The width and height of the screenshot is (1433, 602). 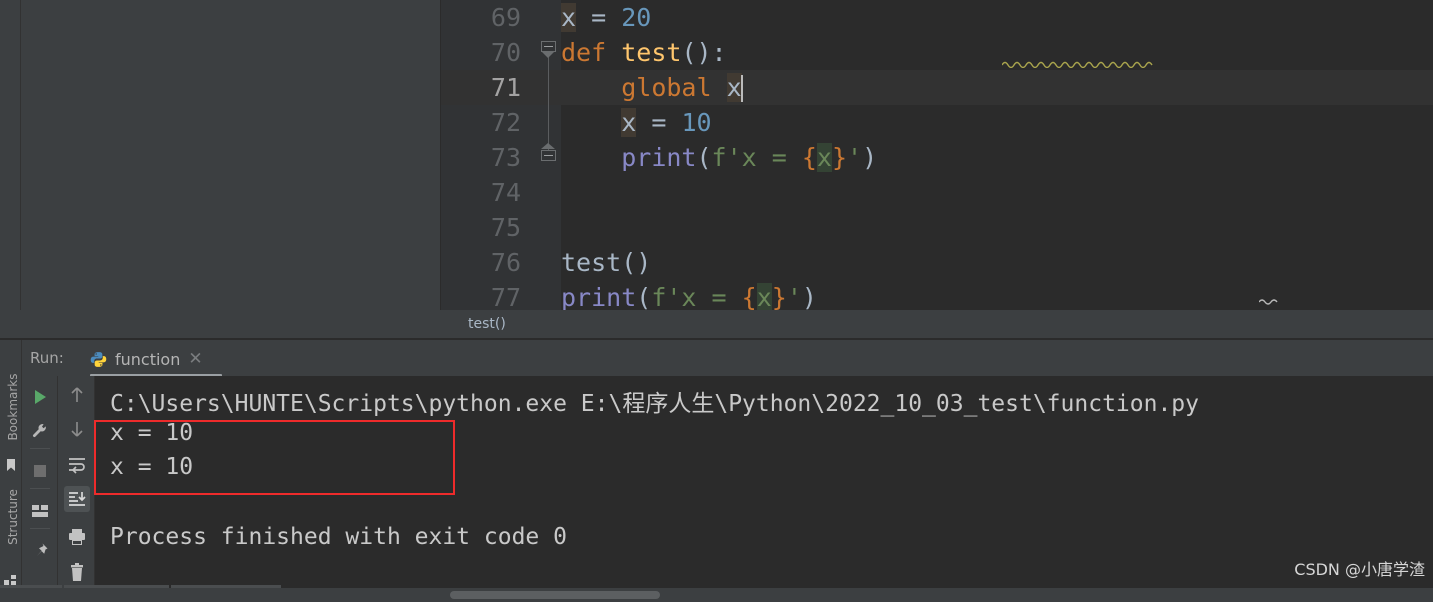 I want to click on run-toolbar-primary, so click(x=40, y=489).